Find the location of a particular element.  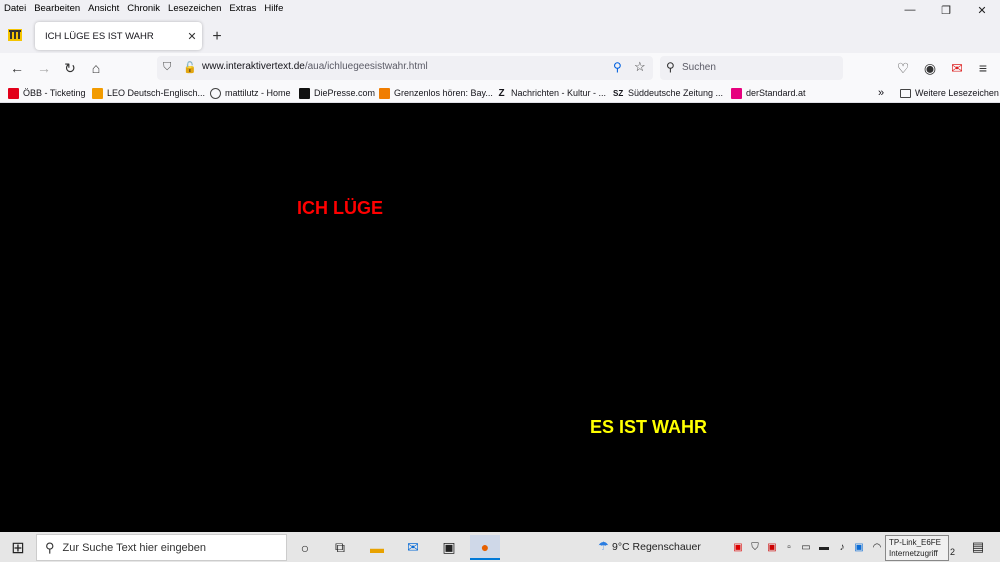

taskbar-search-icon: ⚲ is located at coordinates (50, 547).